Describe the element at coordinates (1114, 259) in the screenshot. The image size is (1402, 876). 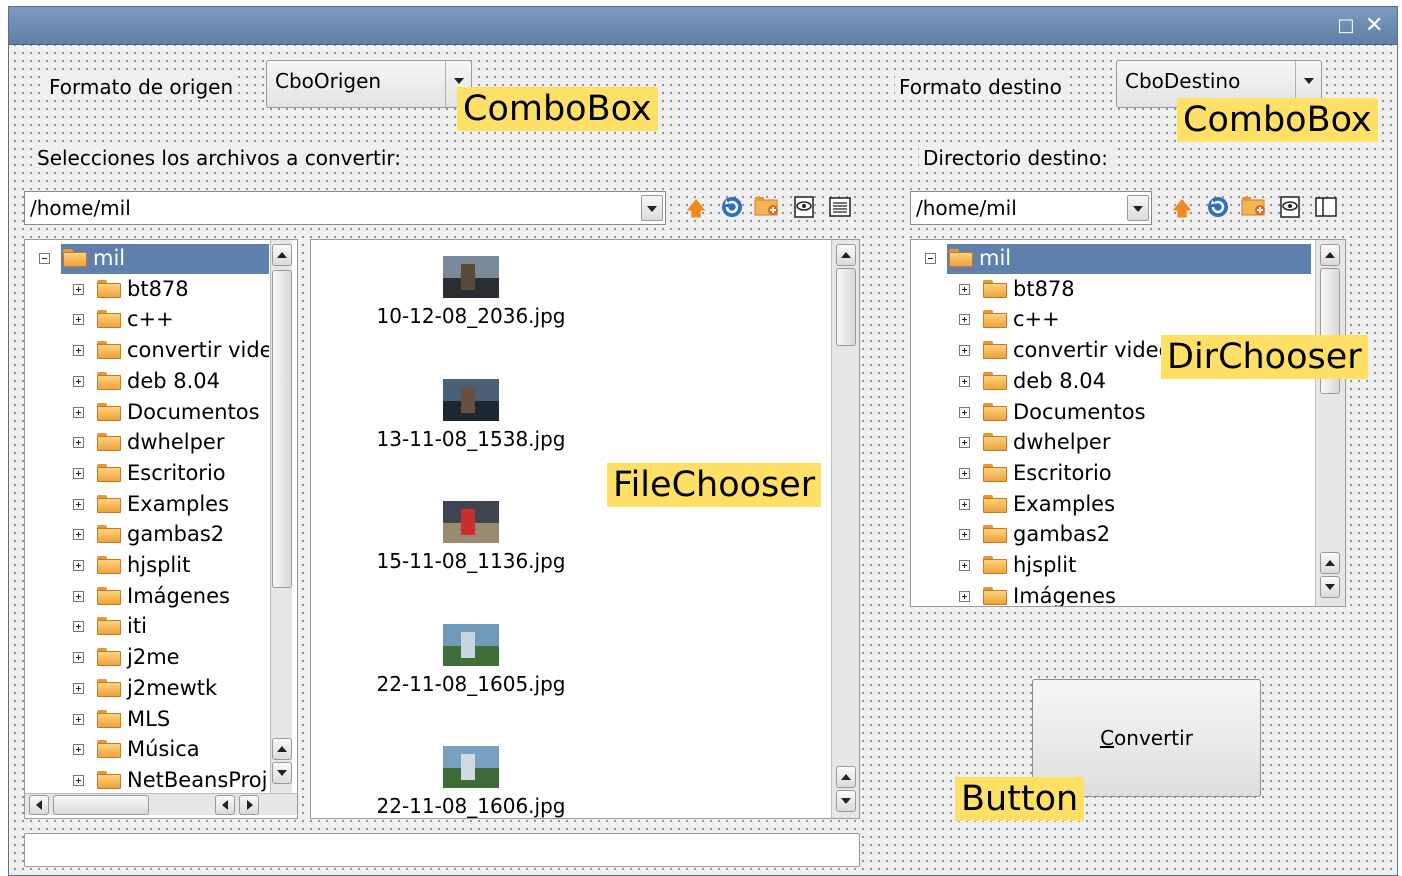
I see `dest-tree-root-row: mil` at that location.